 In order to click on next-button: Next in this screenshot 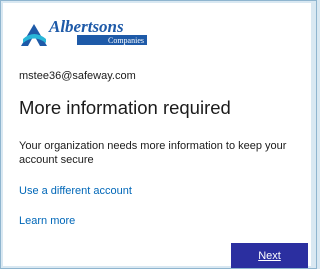, I will do `click(269, 255)`.